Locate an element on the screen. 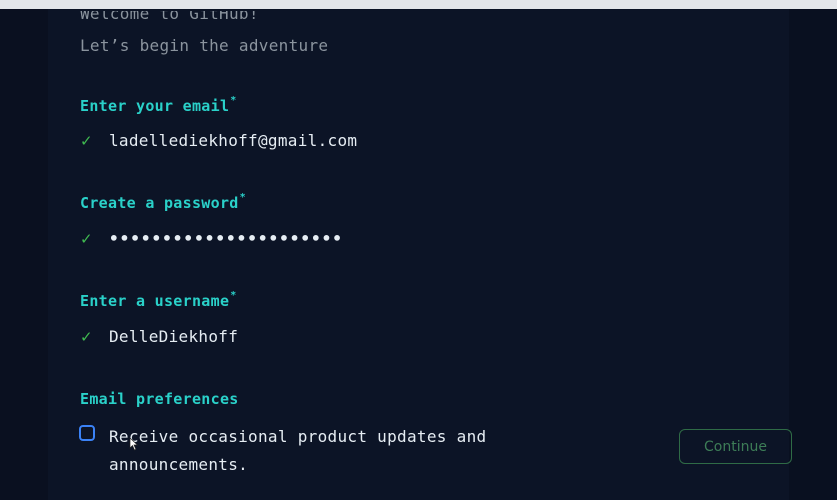  email-value: ladellediekhoff@gmail.com is located at coordinates (233, 140).